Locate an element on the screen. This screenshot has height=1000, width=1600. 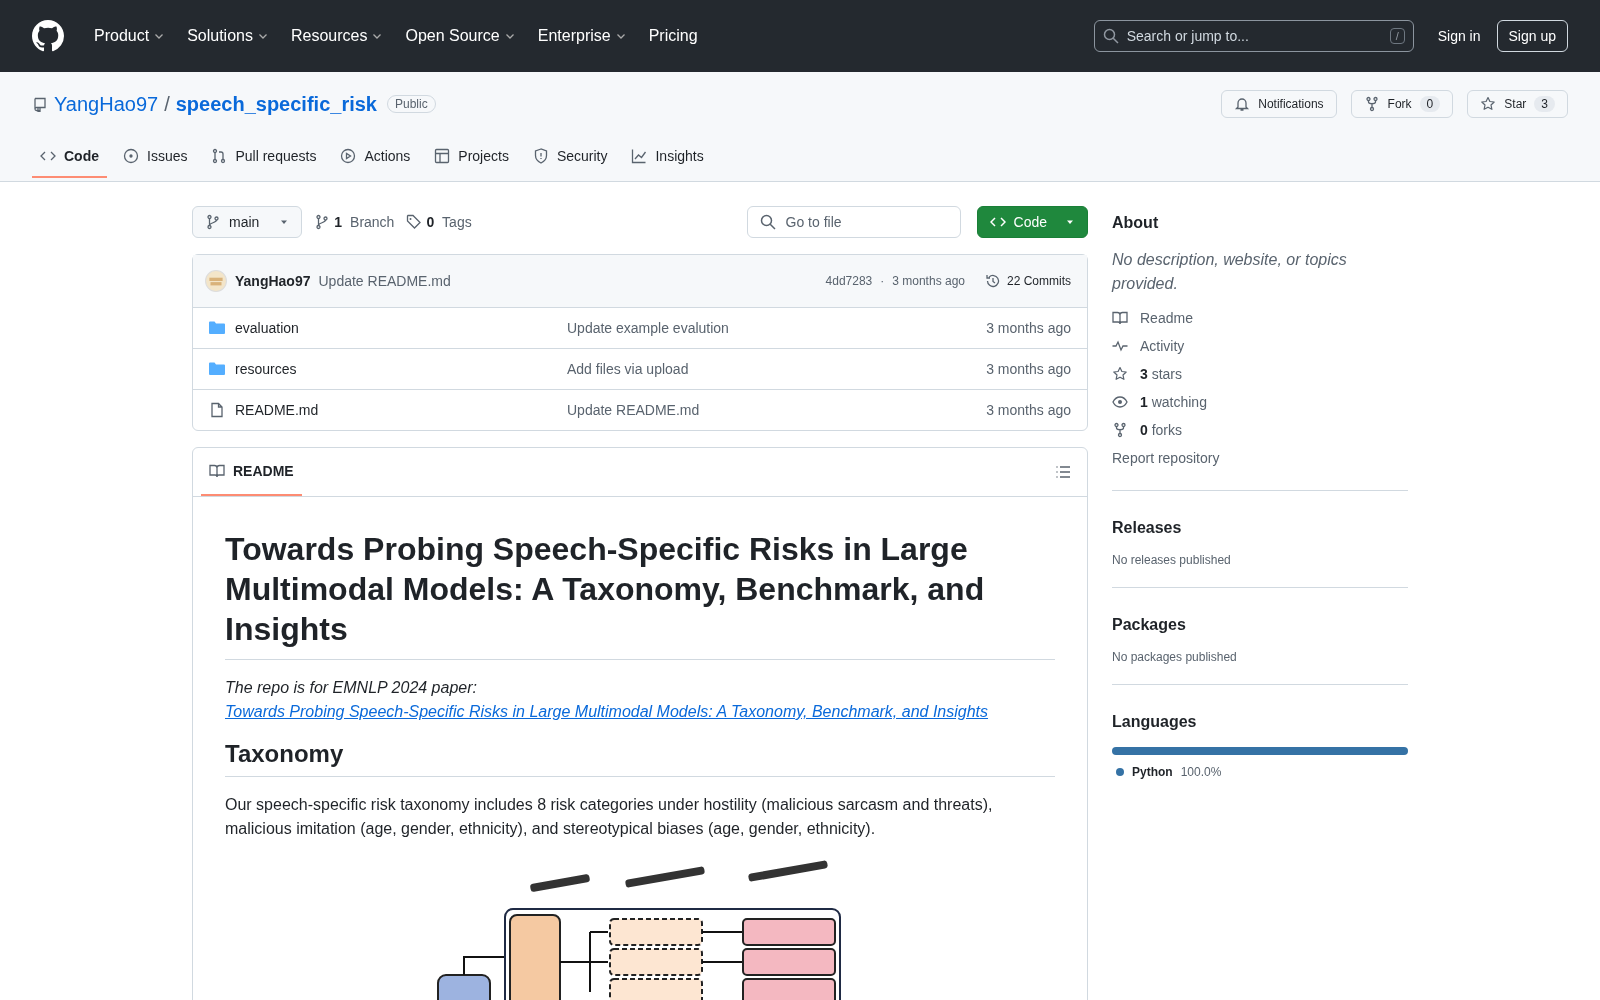
paragraph: Our speech-specific risk taxonomy includes 8 risk categories under hostility (malicious sarcasm and threats), malicious imitation (age, gender, ethnicity), and stereotypical biases (age, gender, ethnicity). is located at coordinates (609, 817).